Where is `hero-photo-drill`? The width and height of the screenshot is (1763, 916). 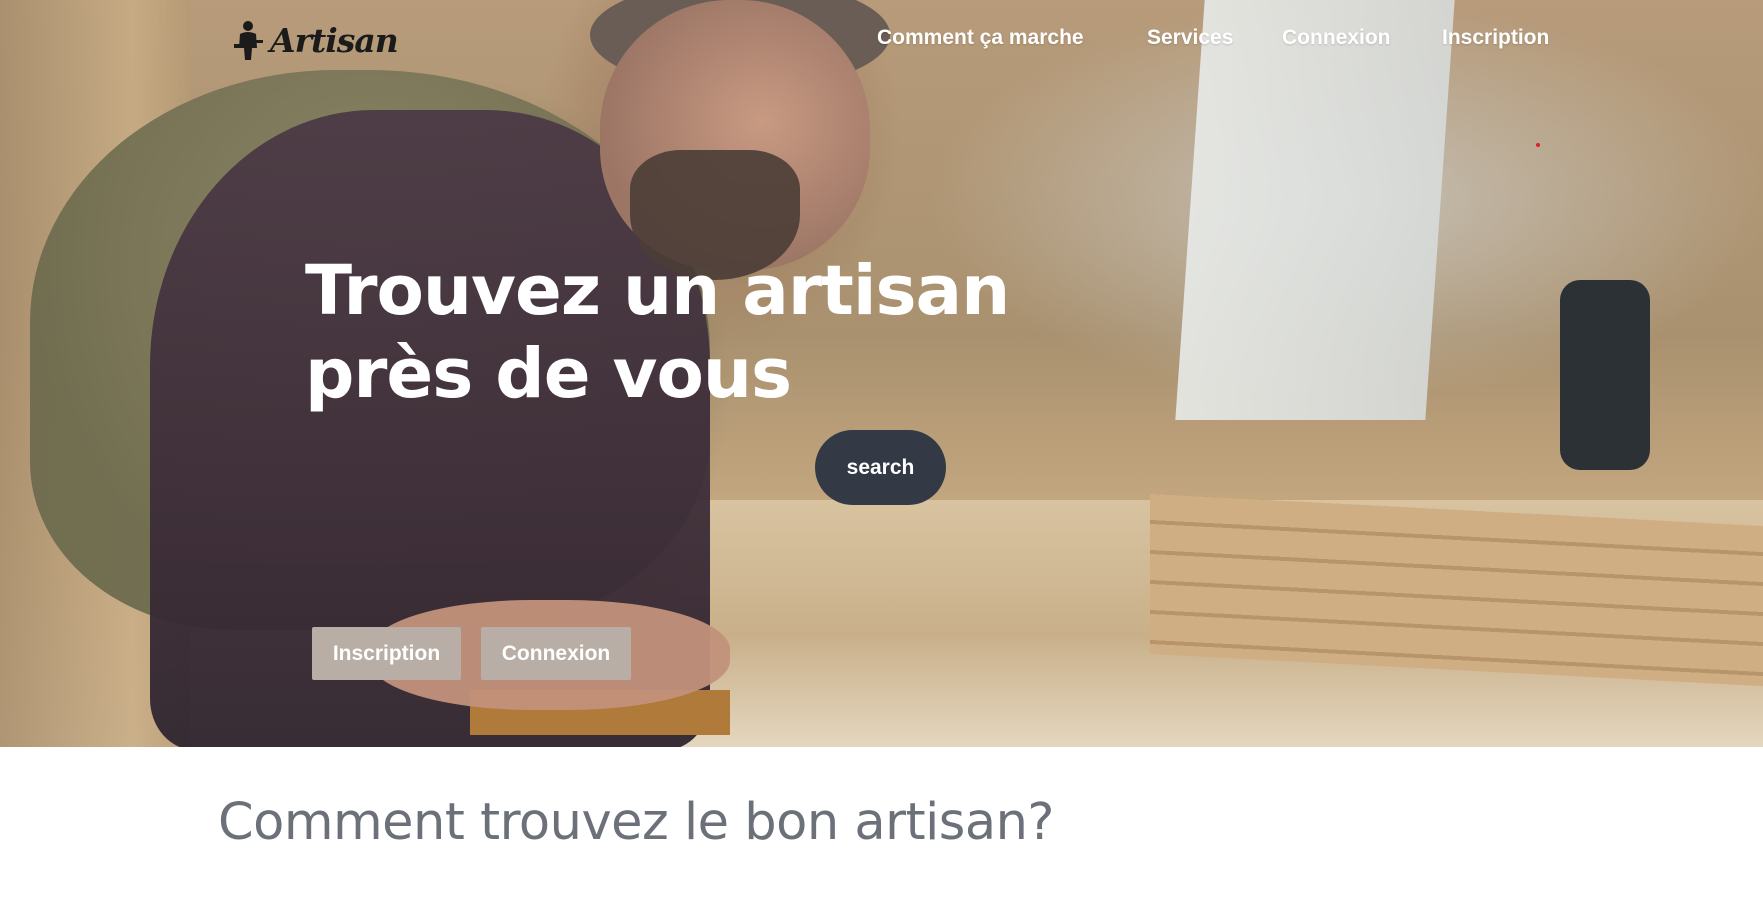 hero-photo-drill is located at coordinates (1605, 375).